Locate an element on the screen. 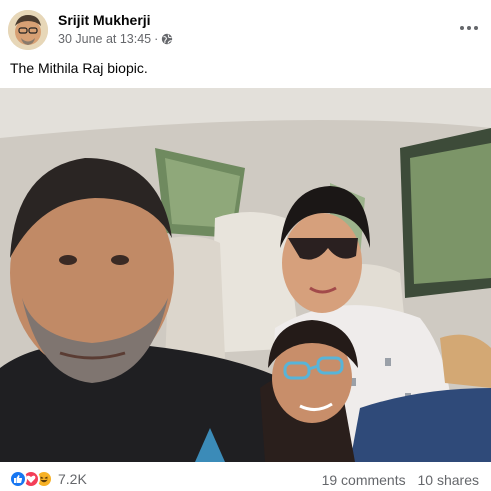  author-name: Srijit Mukherji is located at coordinates (104, 20).